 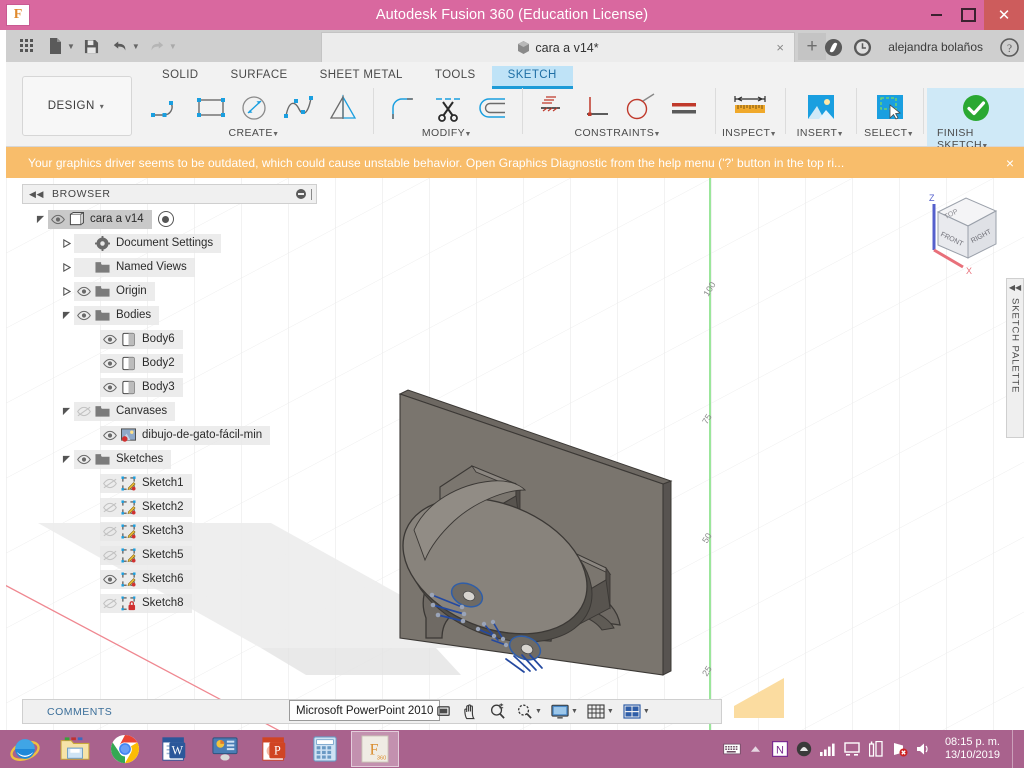 I want to click on browser-node-hit: Sketch2, so click(x=146, y=507).